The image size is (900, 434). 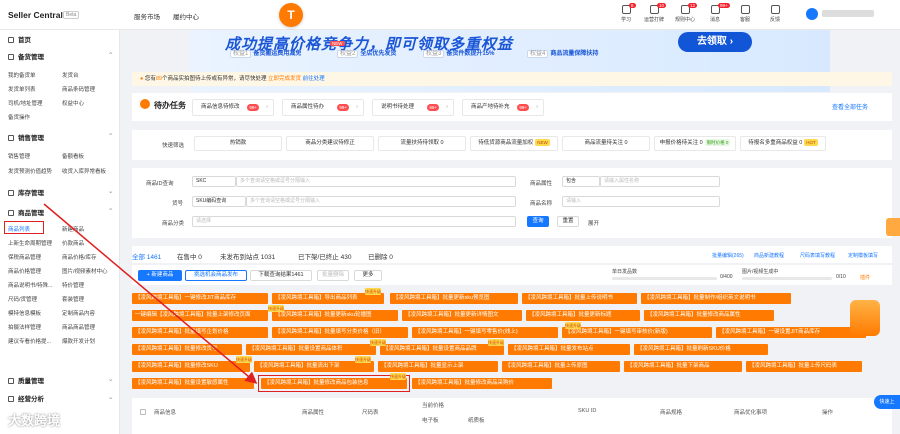 What do you see at coordinates (150, 293) in the screenshot?
I see `annotation-arrow` at bounding box center [150, 293].